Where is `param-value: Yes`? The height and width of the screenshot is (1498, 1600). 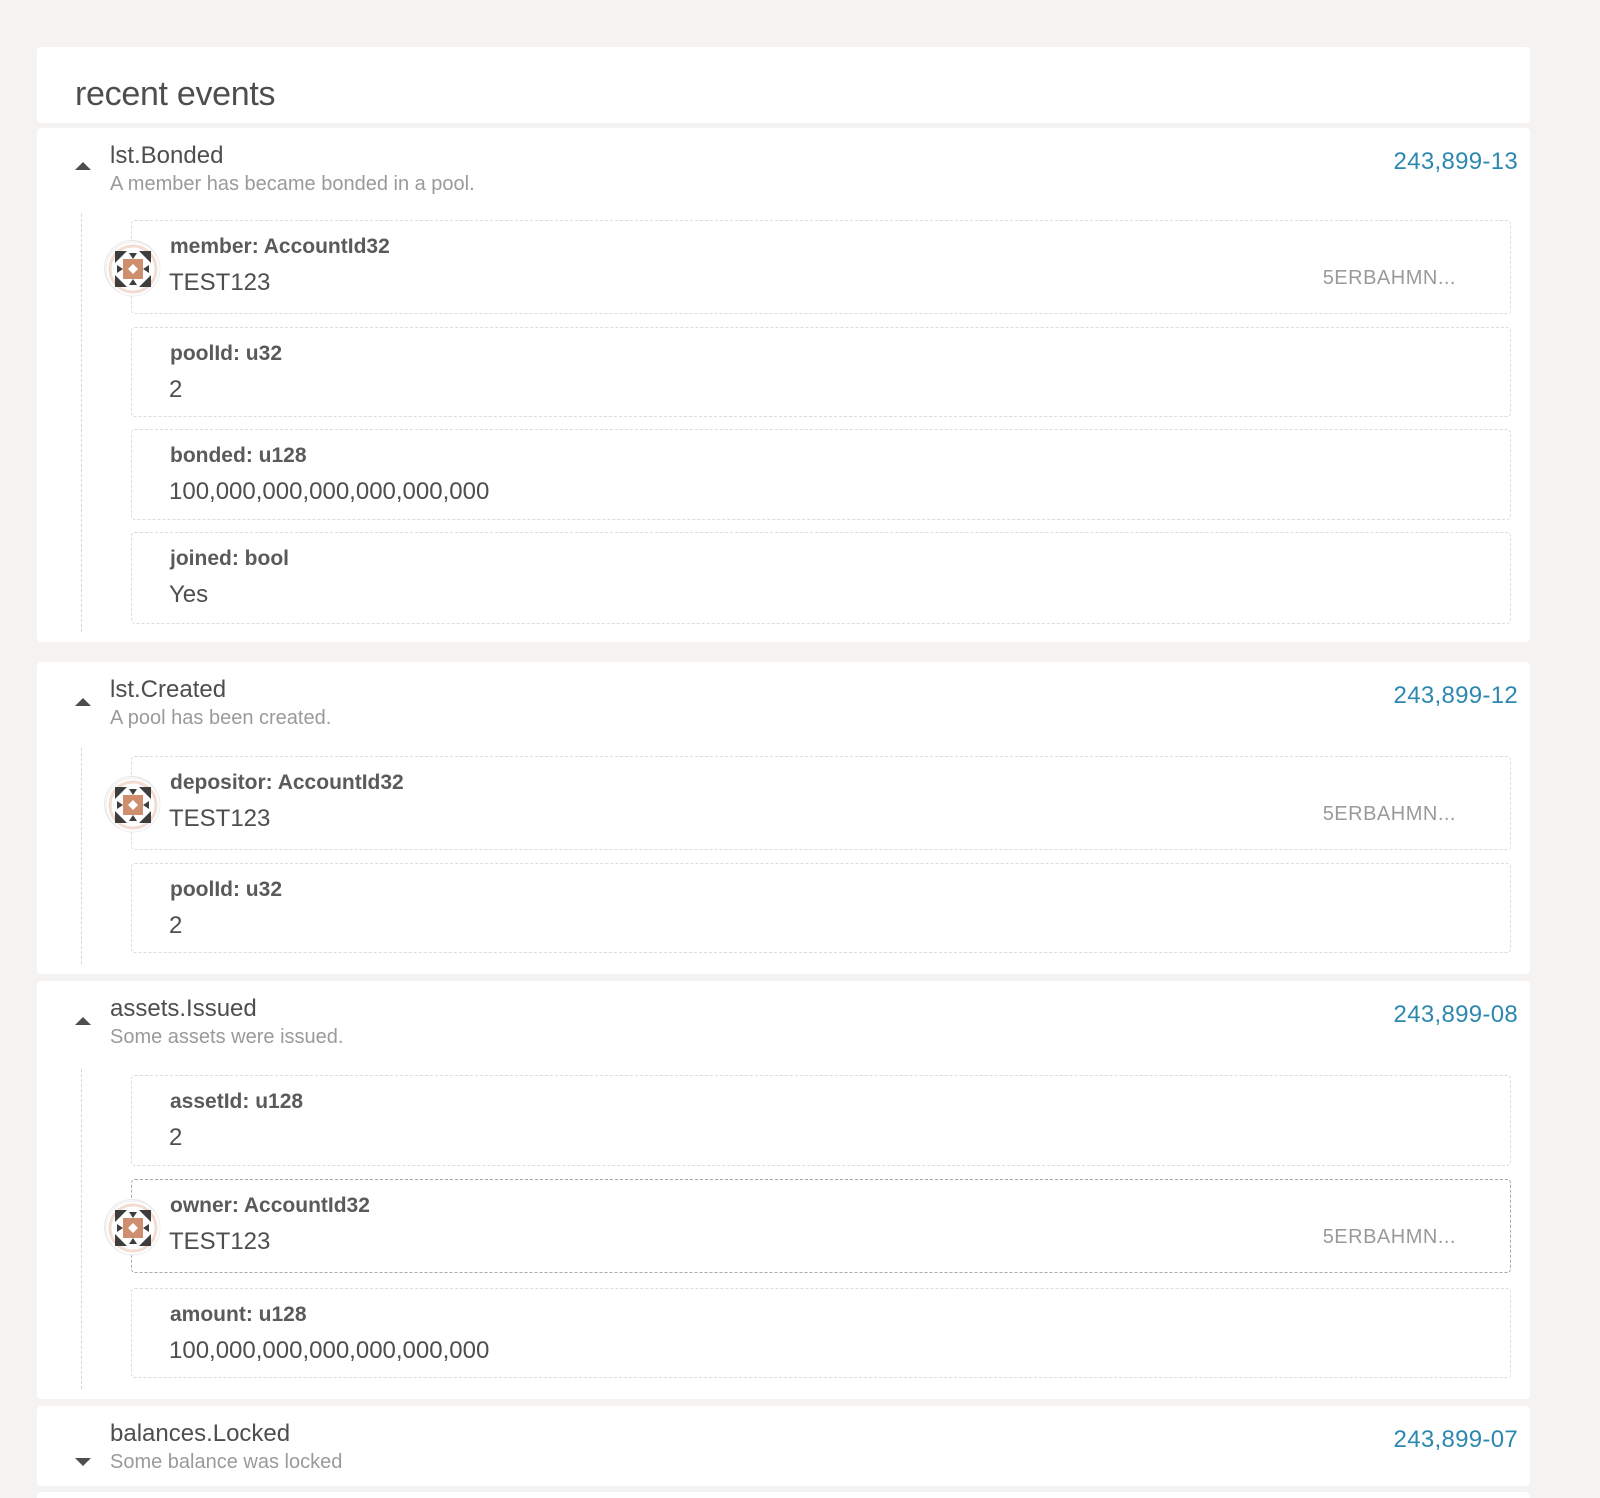
param-value: Yes is located at coordinates (189, 594).